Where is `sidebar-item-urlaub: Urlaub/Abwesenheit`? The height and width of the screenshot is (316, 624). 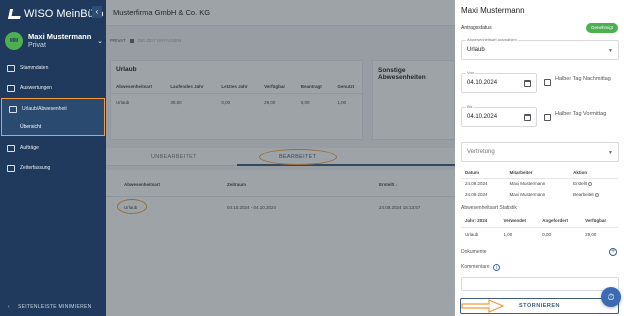
sidebar-item-urlaub: Urlaub/Abwesenheit is located at coordinates (53, 109).